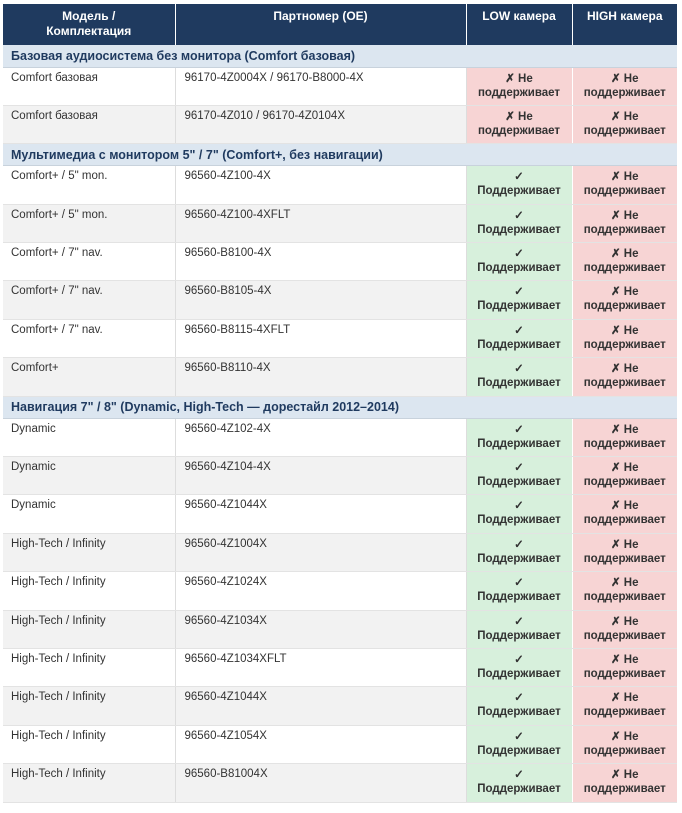 The width and height of the screenshot is (682, 813). What do you see at coordinates (321, 668) in the screenshot?
I see `part-number-cell: 96560-4Z1034XFLT` at bounding box center [321, 668].